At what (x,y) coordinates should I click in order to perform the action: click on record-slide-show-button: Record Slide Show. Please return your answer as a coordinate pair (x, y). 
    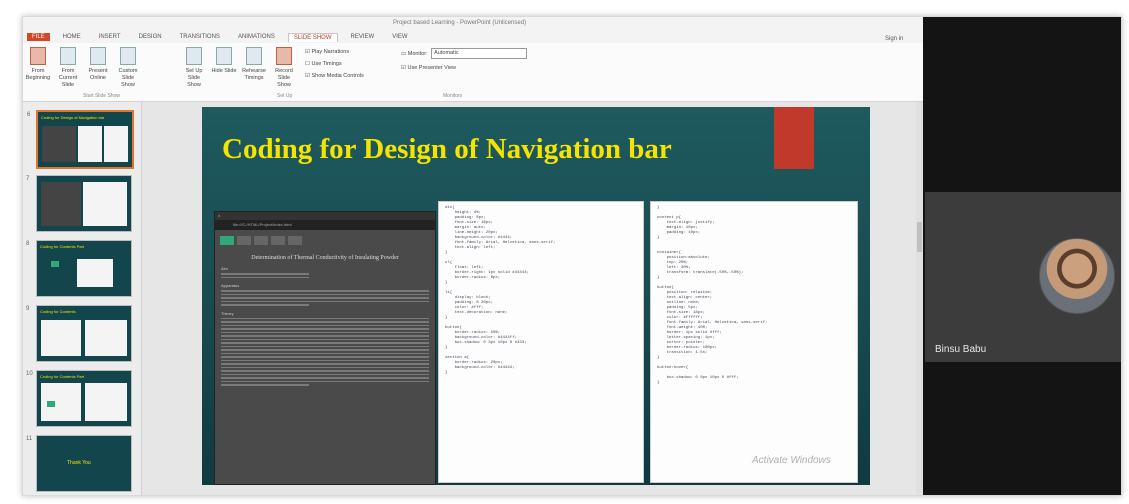
    Looking at the image, I should click on (284, 68).